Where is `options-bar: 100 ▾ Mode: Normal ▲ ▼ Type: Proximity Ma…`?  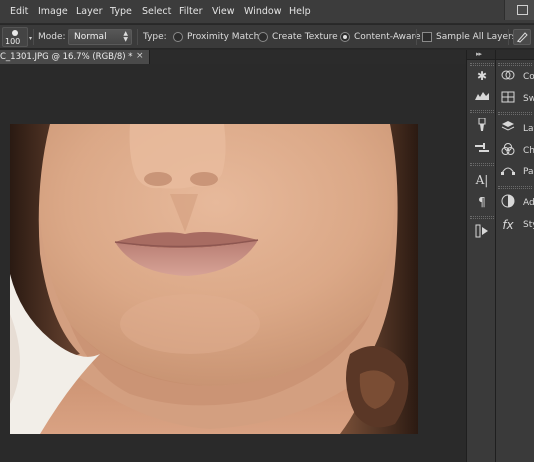 options-bar: 100 ▾ Mode: Normal ▲ ▼ Type: Proximity Ma… is located at coordinates (267, 37).